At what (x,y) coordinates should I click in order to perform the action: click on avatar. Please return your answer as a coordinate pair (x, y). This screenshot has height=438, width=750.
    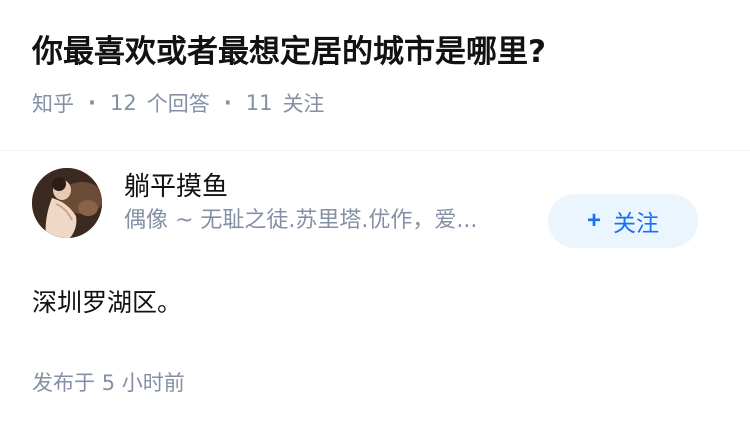
    Looking at the image, I should click on (67, 203).